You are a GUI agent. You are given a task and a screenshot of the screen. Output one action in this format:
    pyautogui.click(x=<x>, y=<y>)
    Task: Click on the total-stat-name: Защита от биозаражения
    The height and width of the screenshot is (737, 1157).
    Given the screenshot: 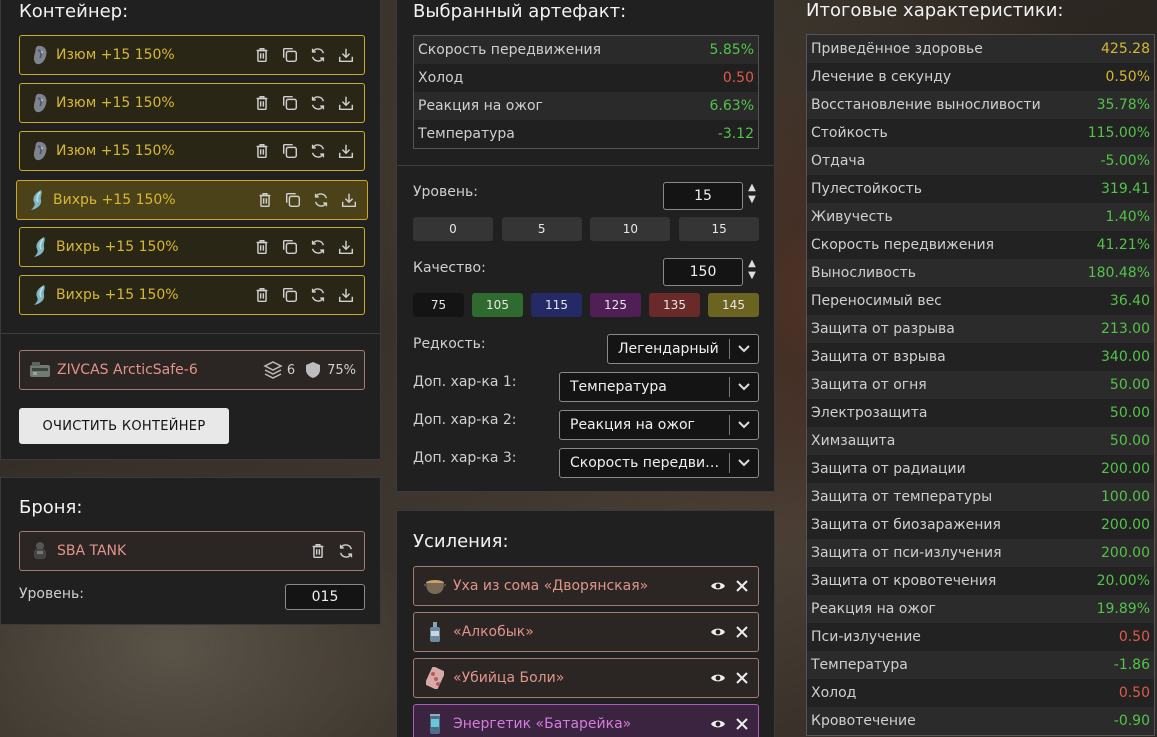 What is the action you would take?
    pyautogui.click(x=906, y=525)
    